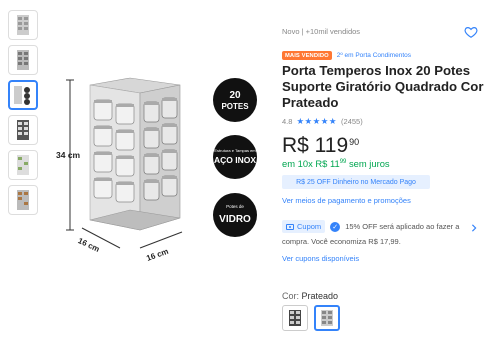  What do you see at coordinates (321, 31) in the screenshot?
I see `condition-sold-count: Novo | +10mil vendidos` at bounding box center [321, 31].